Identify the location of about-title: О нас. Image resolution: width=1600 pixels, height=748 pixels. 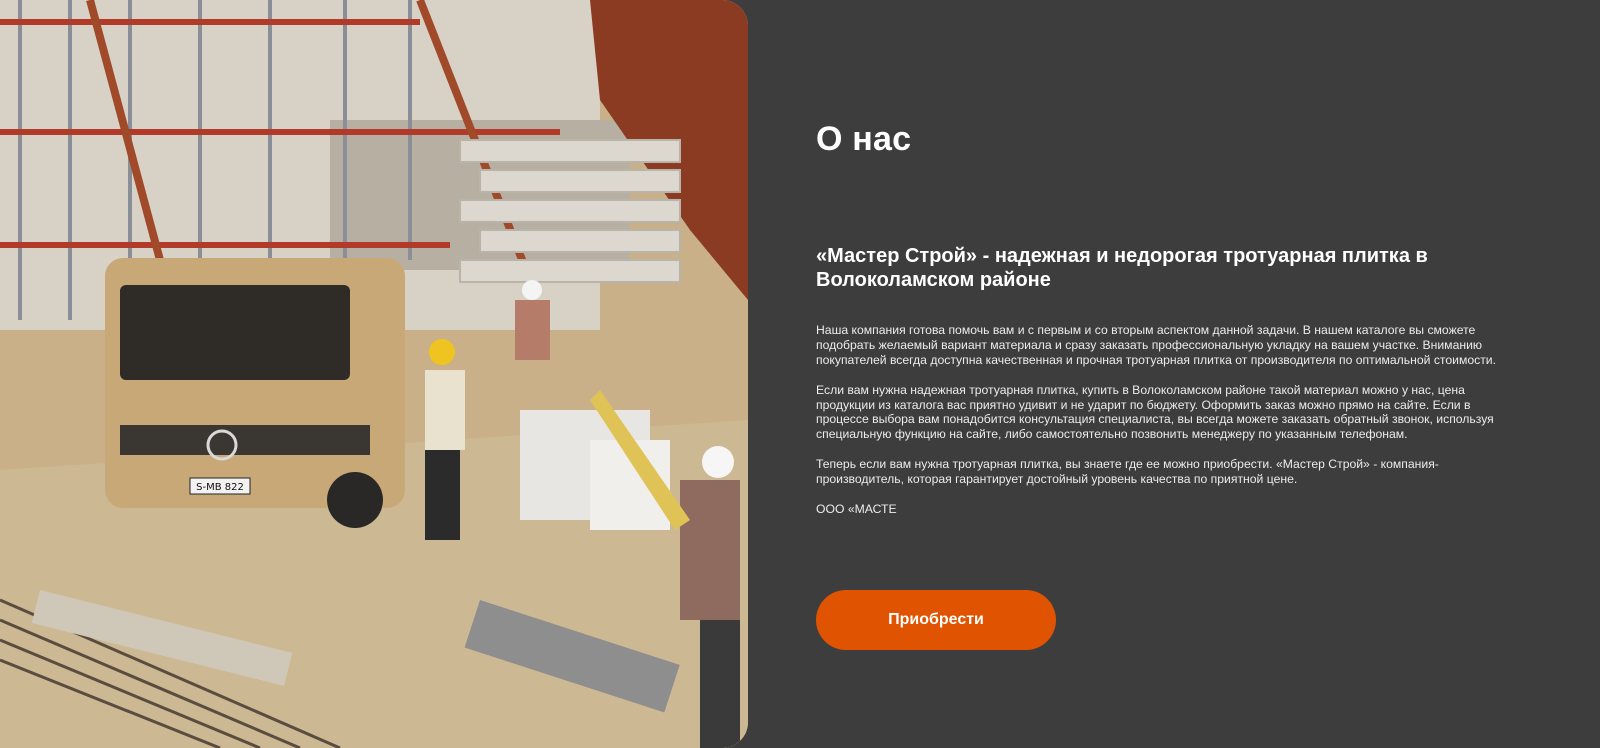
(864, 139).